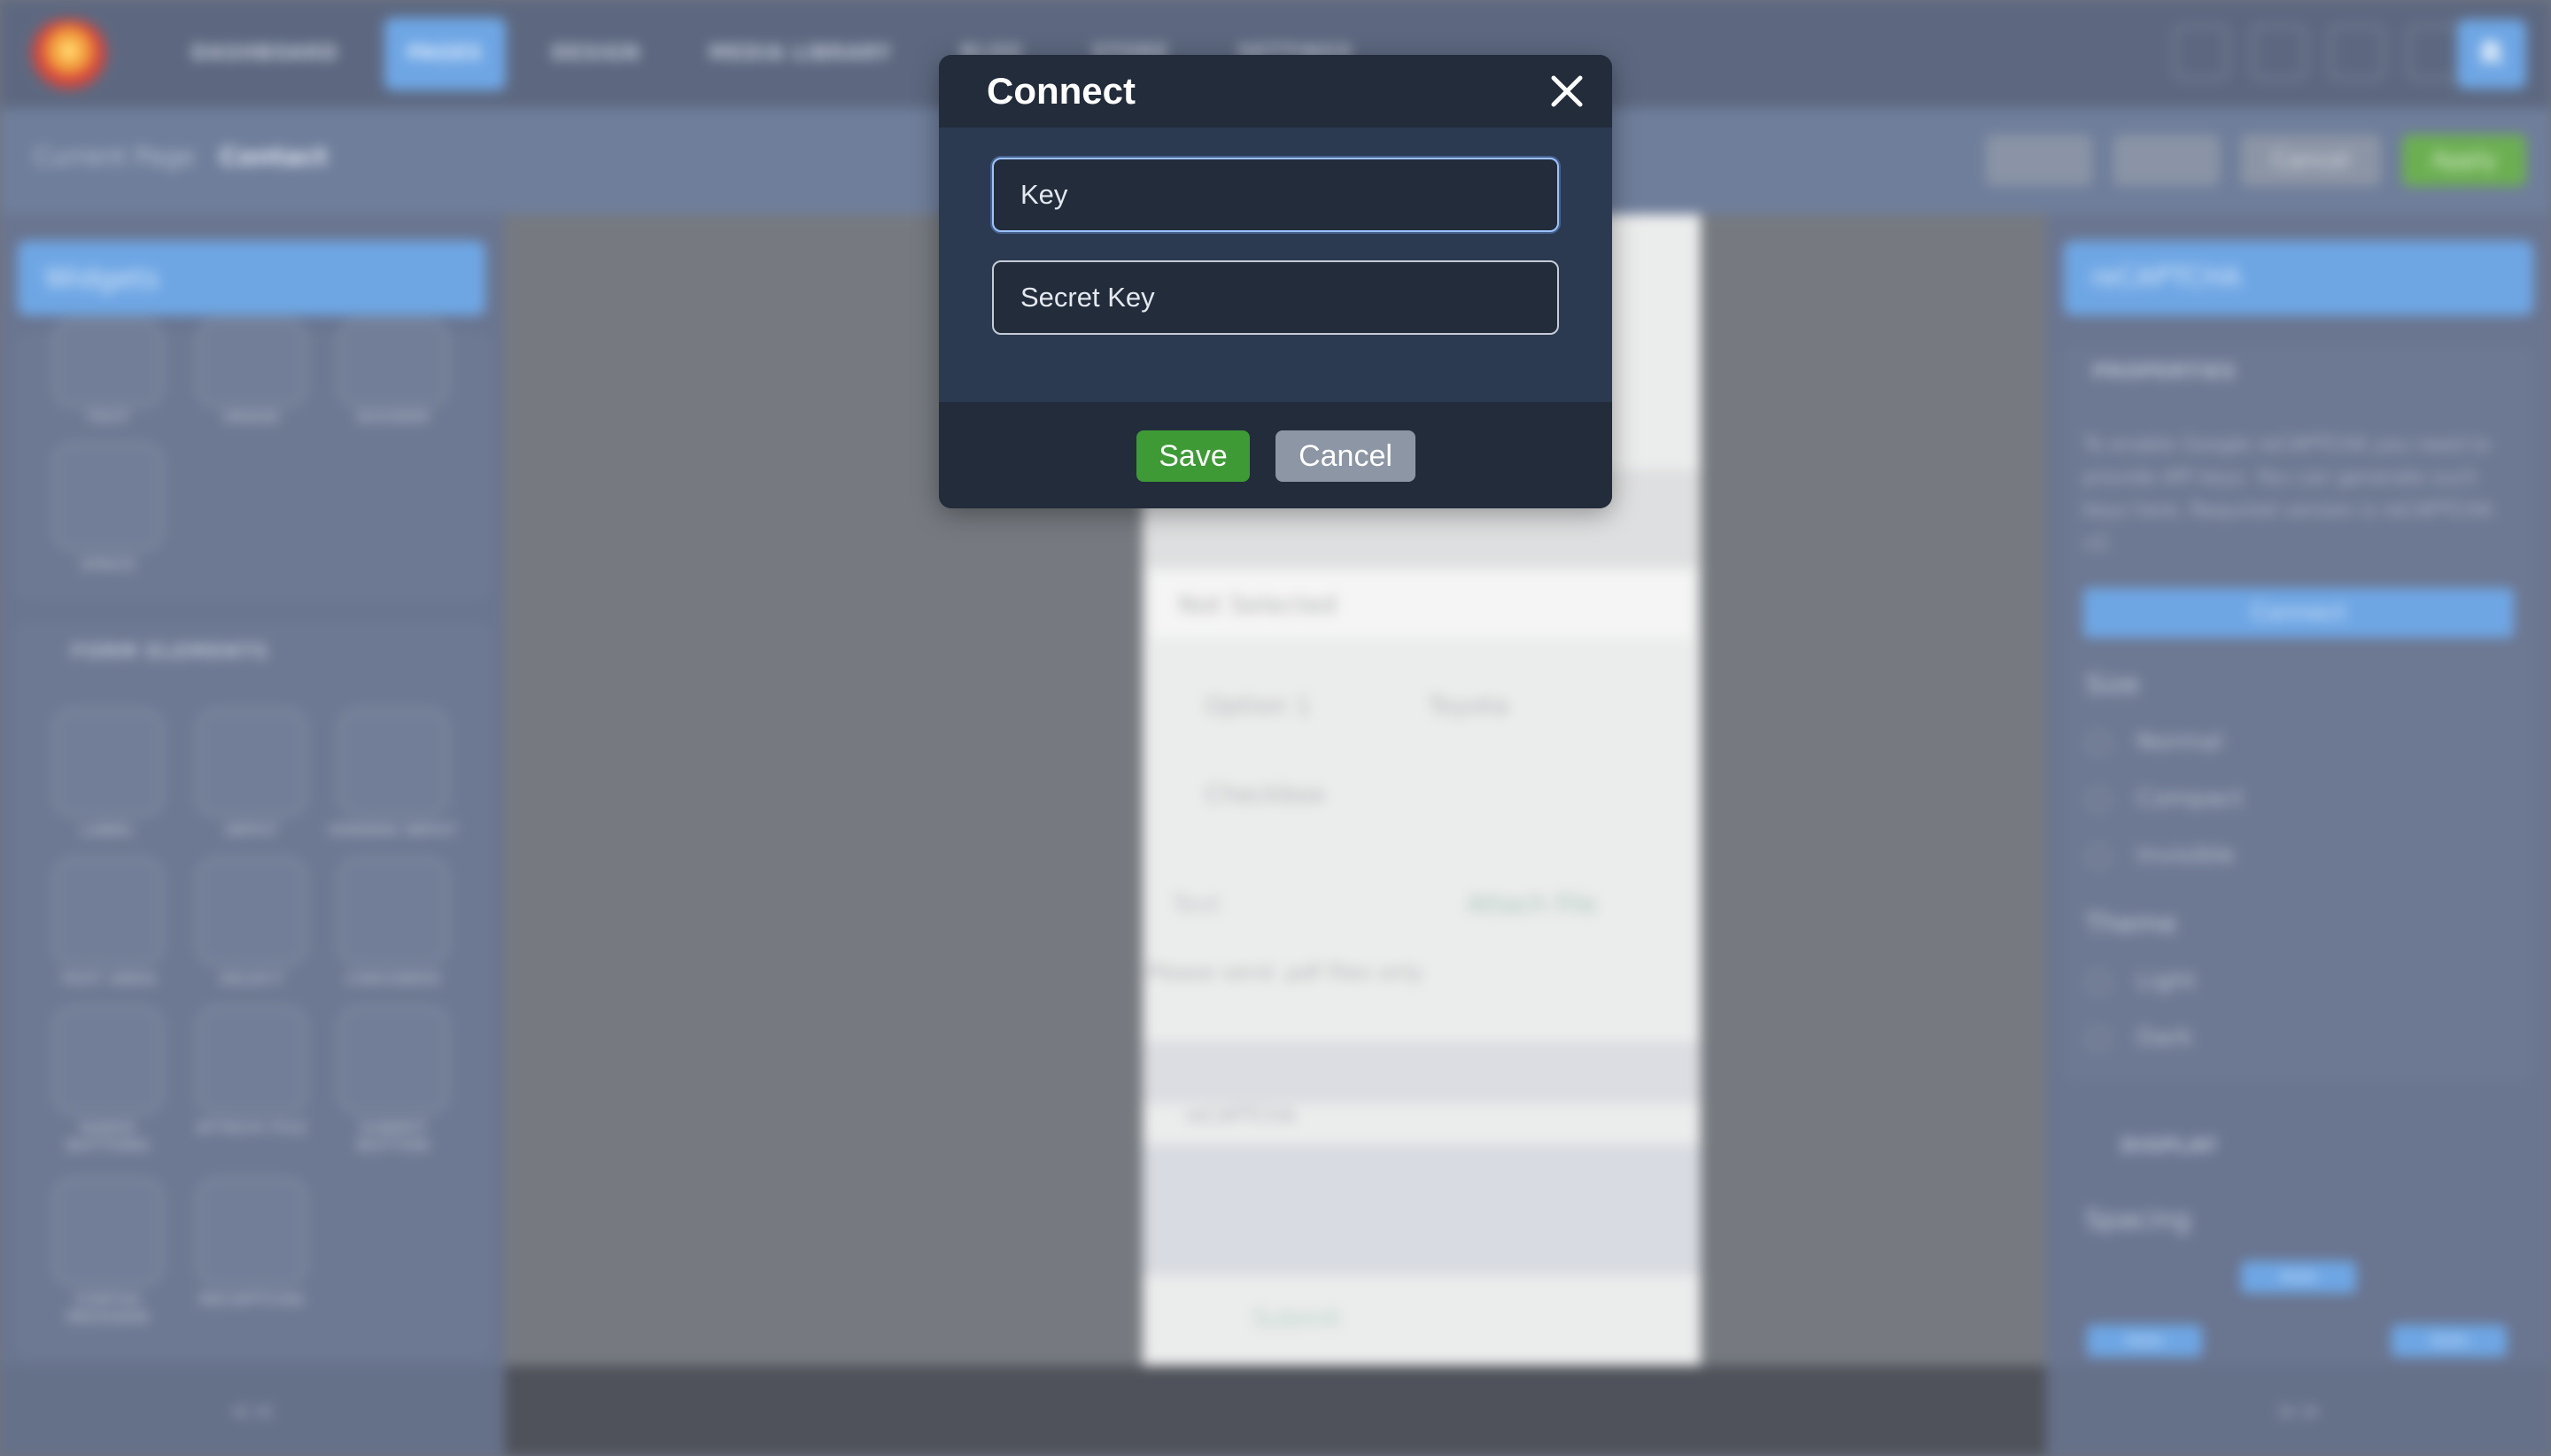 The image size is (2551, 1456). I want to click on breadcrumb: Current Page Contact, so click(181, 156).